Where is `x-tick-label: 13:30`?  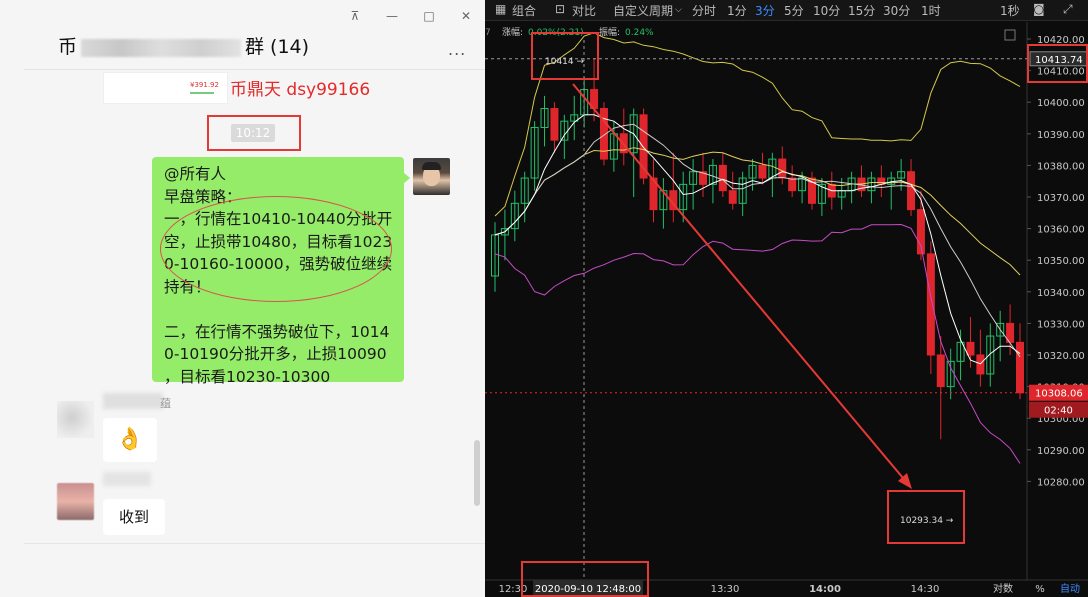 x-tick-label: 13:30 is located at coordinates (725, 589).